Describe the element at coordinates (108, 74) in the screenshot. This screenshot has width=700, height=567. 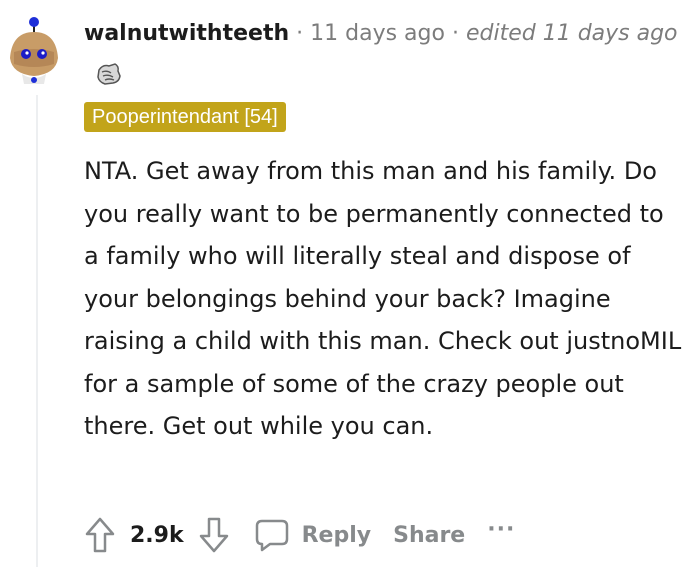
I see `award-icon` at that location.